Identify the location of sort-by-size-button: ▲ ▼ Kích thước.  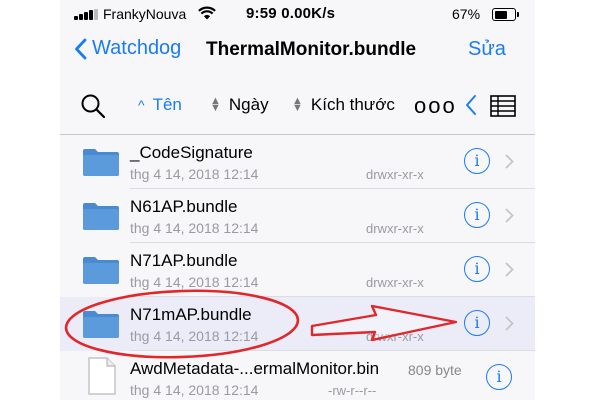
(343, 105).